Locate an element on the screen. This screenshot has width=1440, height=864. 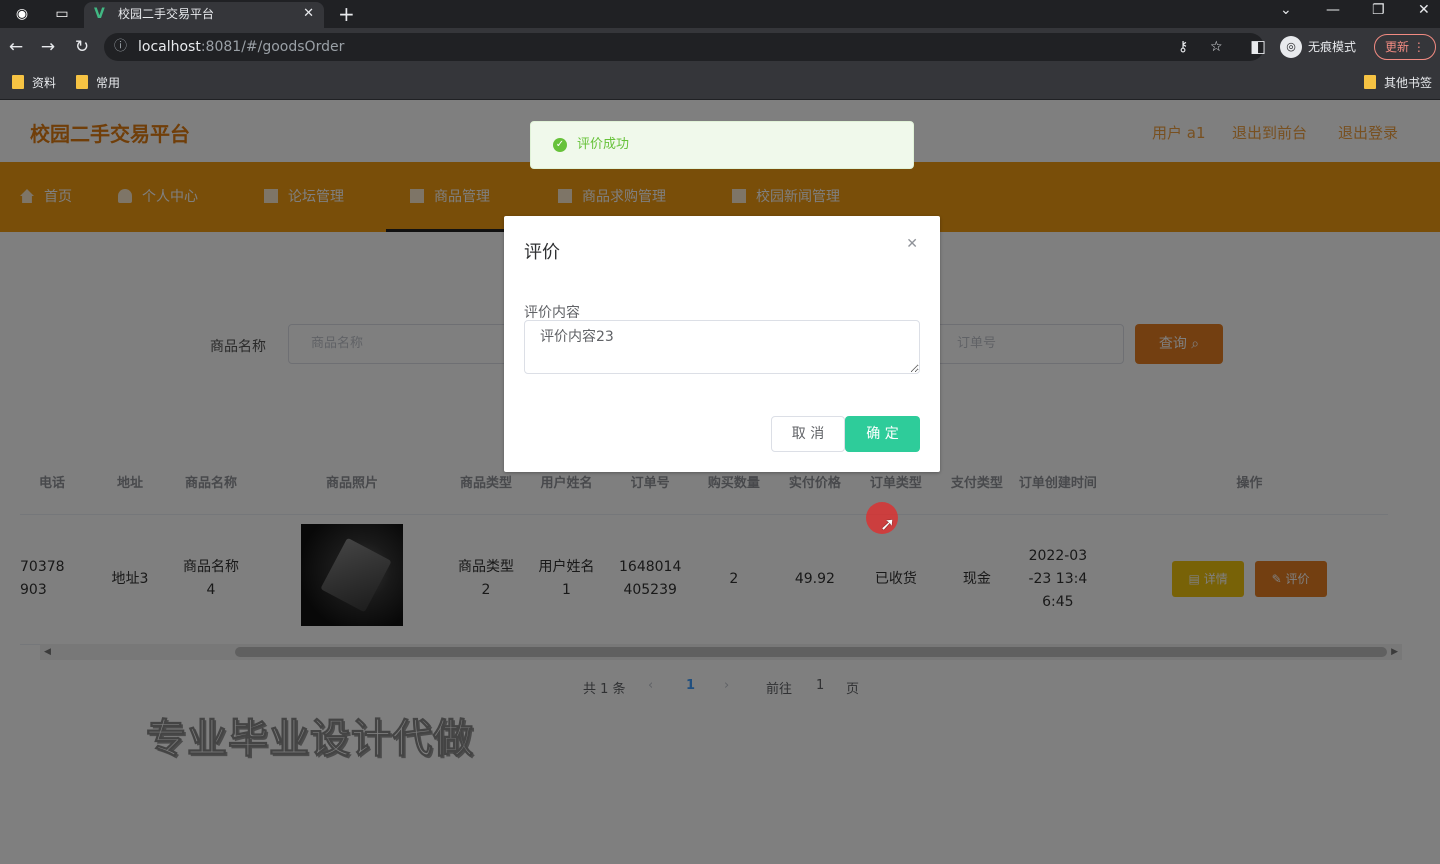
other-bookmarks-label: 其他书签 is located at coordinates (1408, 83).